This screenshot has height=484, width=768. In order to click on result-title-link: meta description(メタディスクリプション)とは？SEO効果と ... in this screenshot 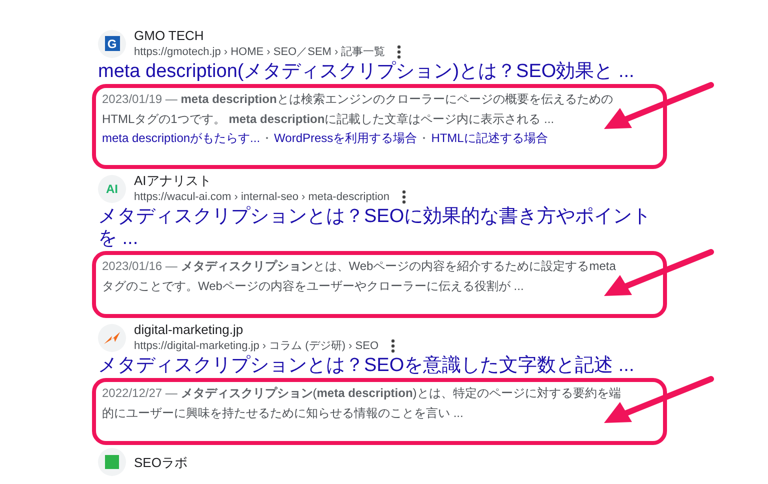, I will do `click(382, 72)`.